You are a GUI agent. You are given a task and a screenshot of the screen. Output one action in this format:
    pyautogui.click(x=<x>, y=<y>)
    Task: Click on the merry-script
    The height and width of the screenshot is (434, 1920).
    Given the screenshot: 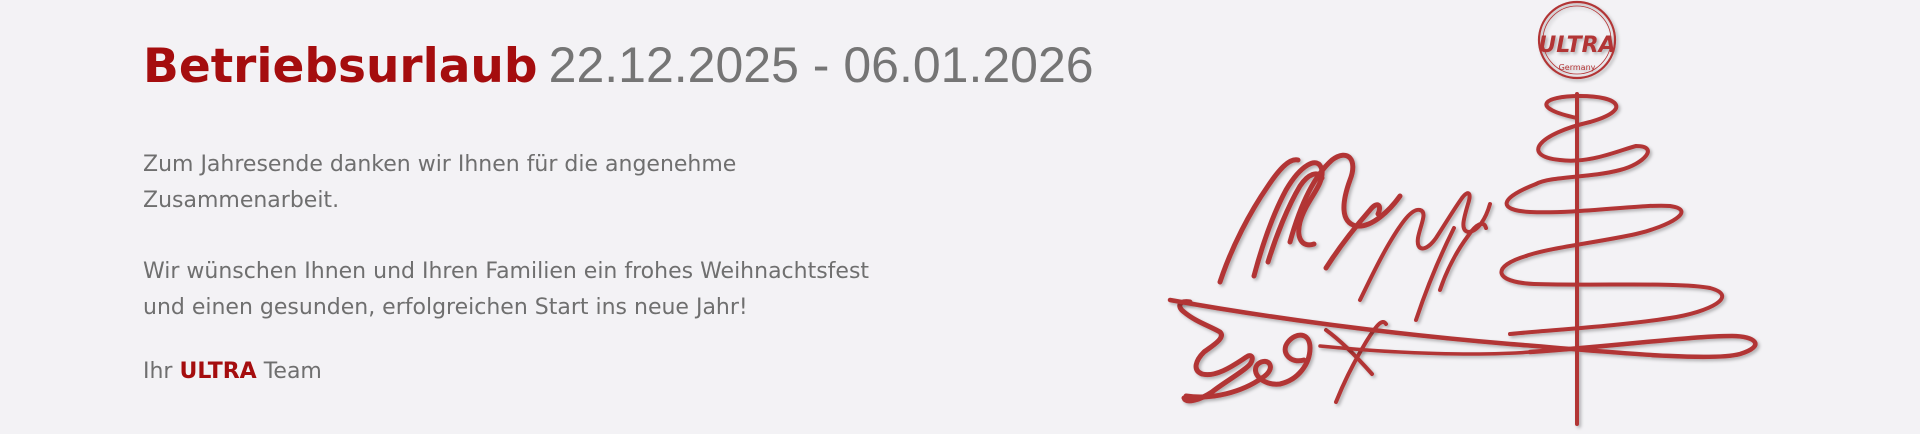 What is the action you would take?
    pyautogui.click(x=1290, y=278)
    